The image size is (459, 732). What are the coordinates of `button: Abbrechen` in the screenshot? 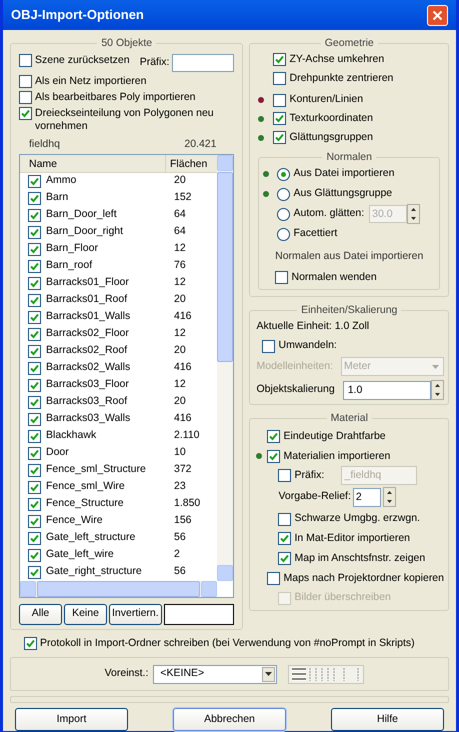 It's located at (229, 720).